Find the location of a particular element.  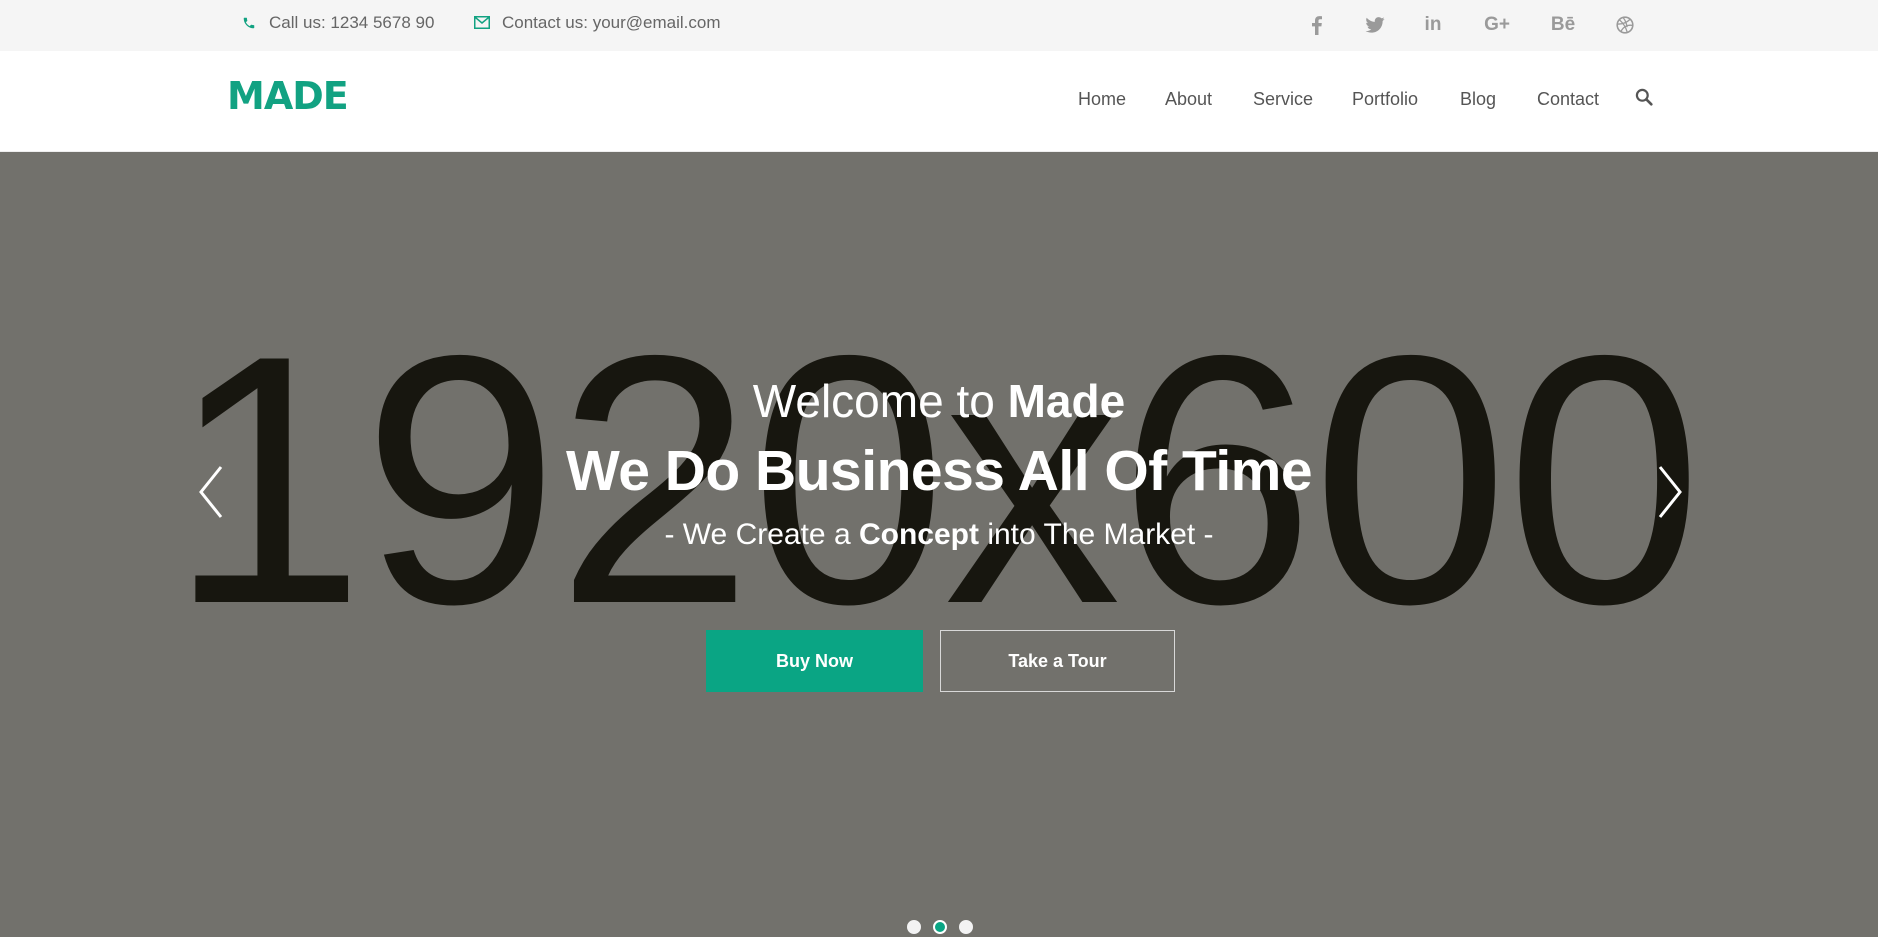

hero-welcome: Welcome to Made is located at coordinates (939, 401).